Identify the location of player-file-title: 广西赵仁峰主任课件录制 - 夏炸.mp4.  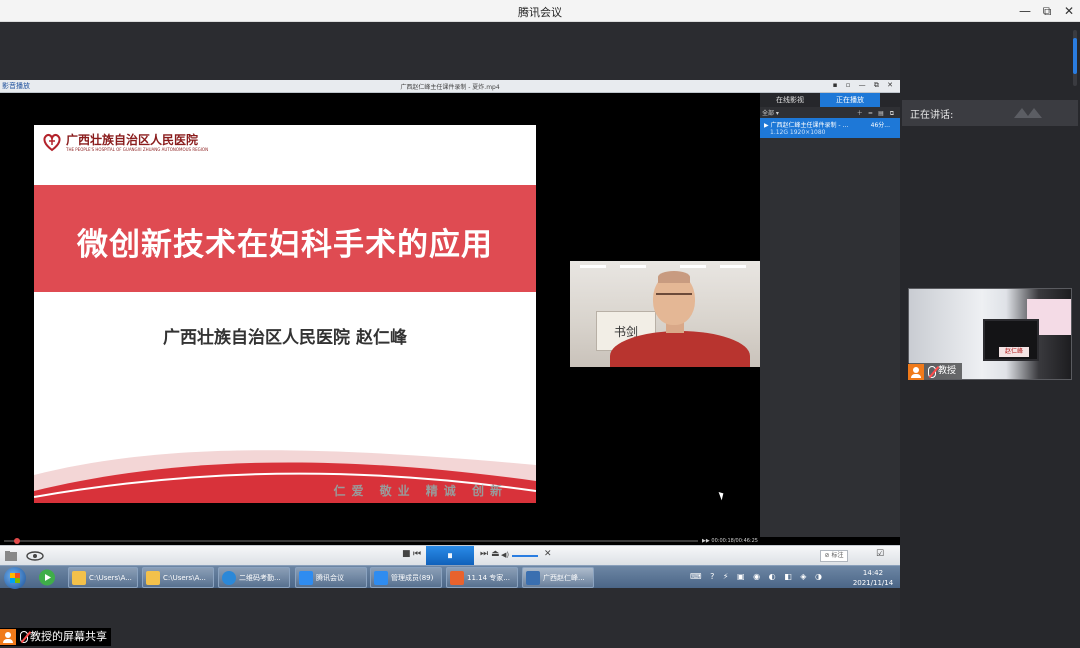
(450, 87).